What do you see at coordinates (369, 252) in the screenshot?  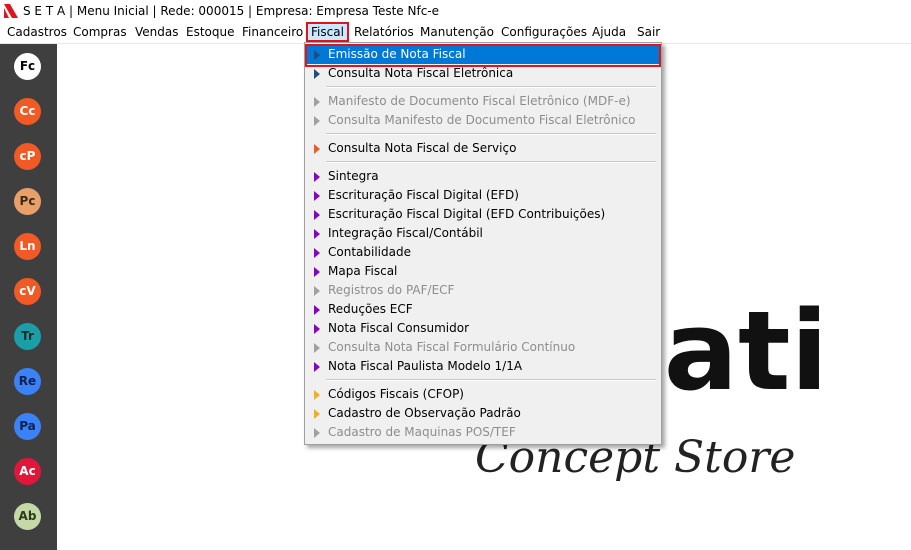 I see `fiscal-menu-item-label: Contabilidade` at bounding box center [369, 252].